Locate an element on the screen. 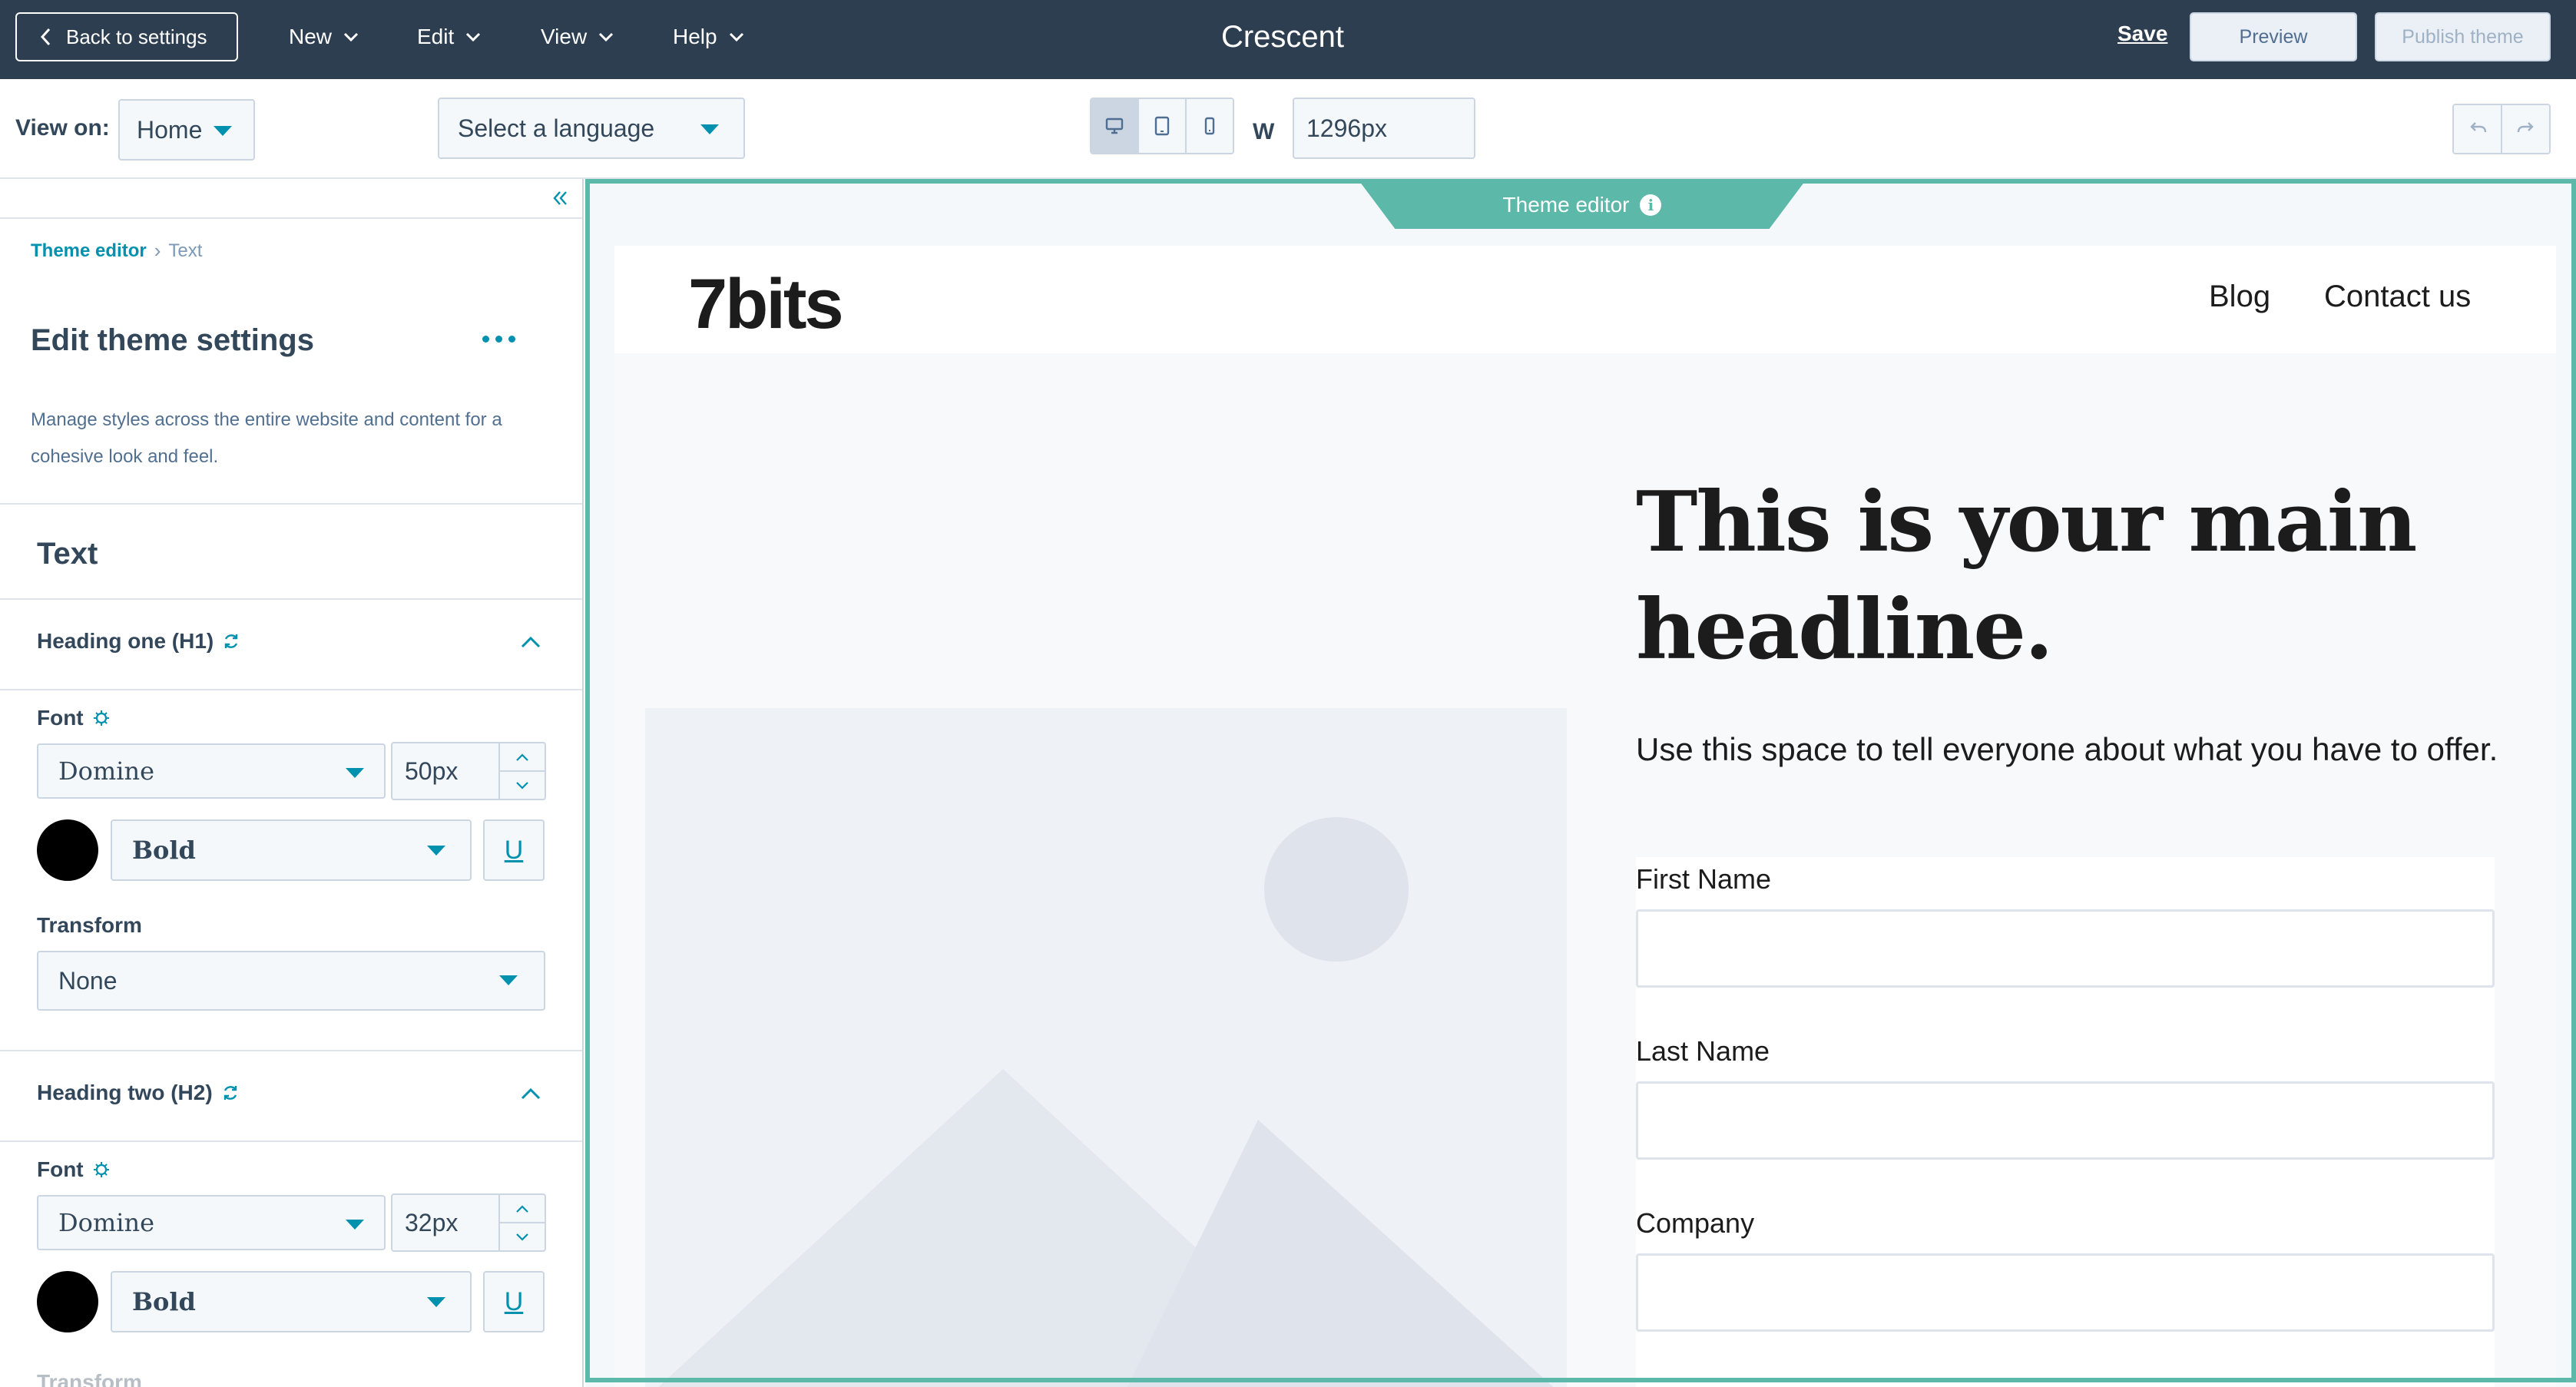  device-switcher is located at coordinates (1162, 126).